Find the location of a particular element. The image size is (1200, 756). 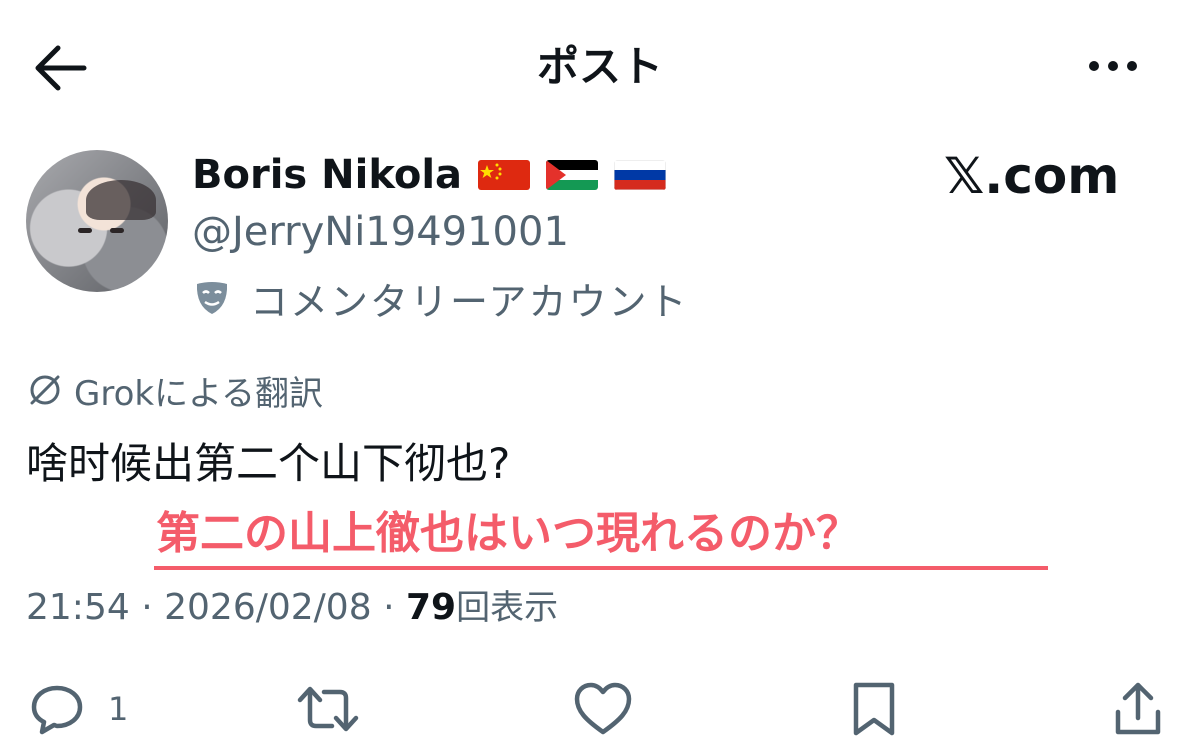

flag-emojis is located at coordinates (572, 175).